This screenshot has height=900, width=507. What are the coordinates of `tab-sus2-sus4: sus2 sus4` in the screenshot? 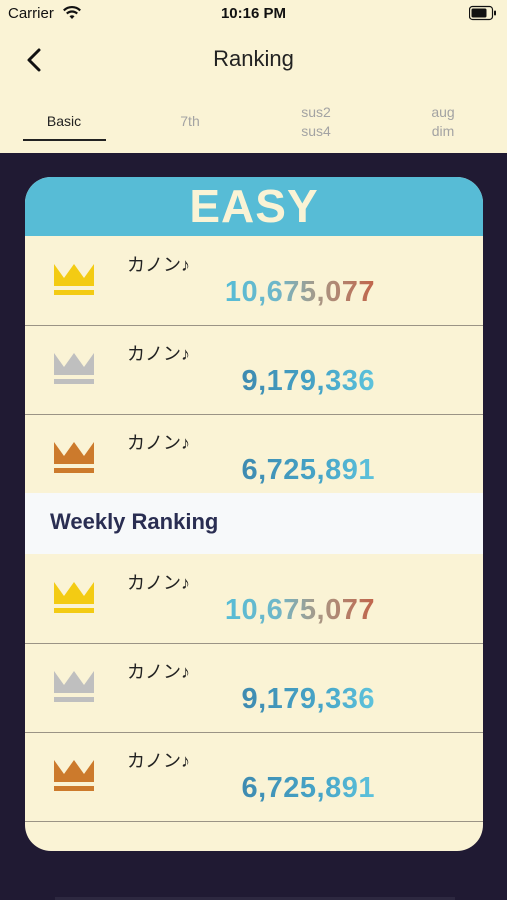 It's located at (316, 122).